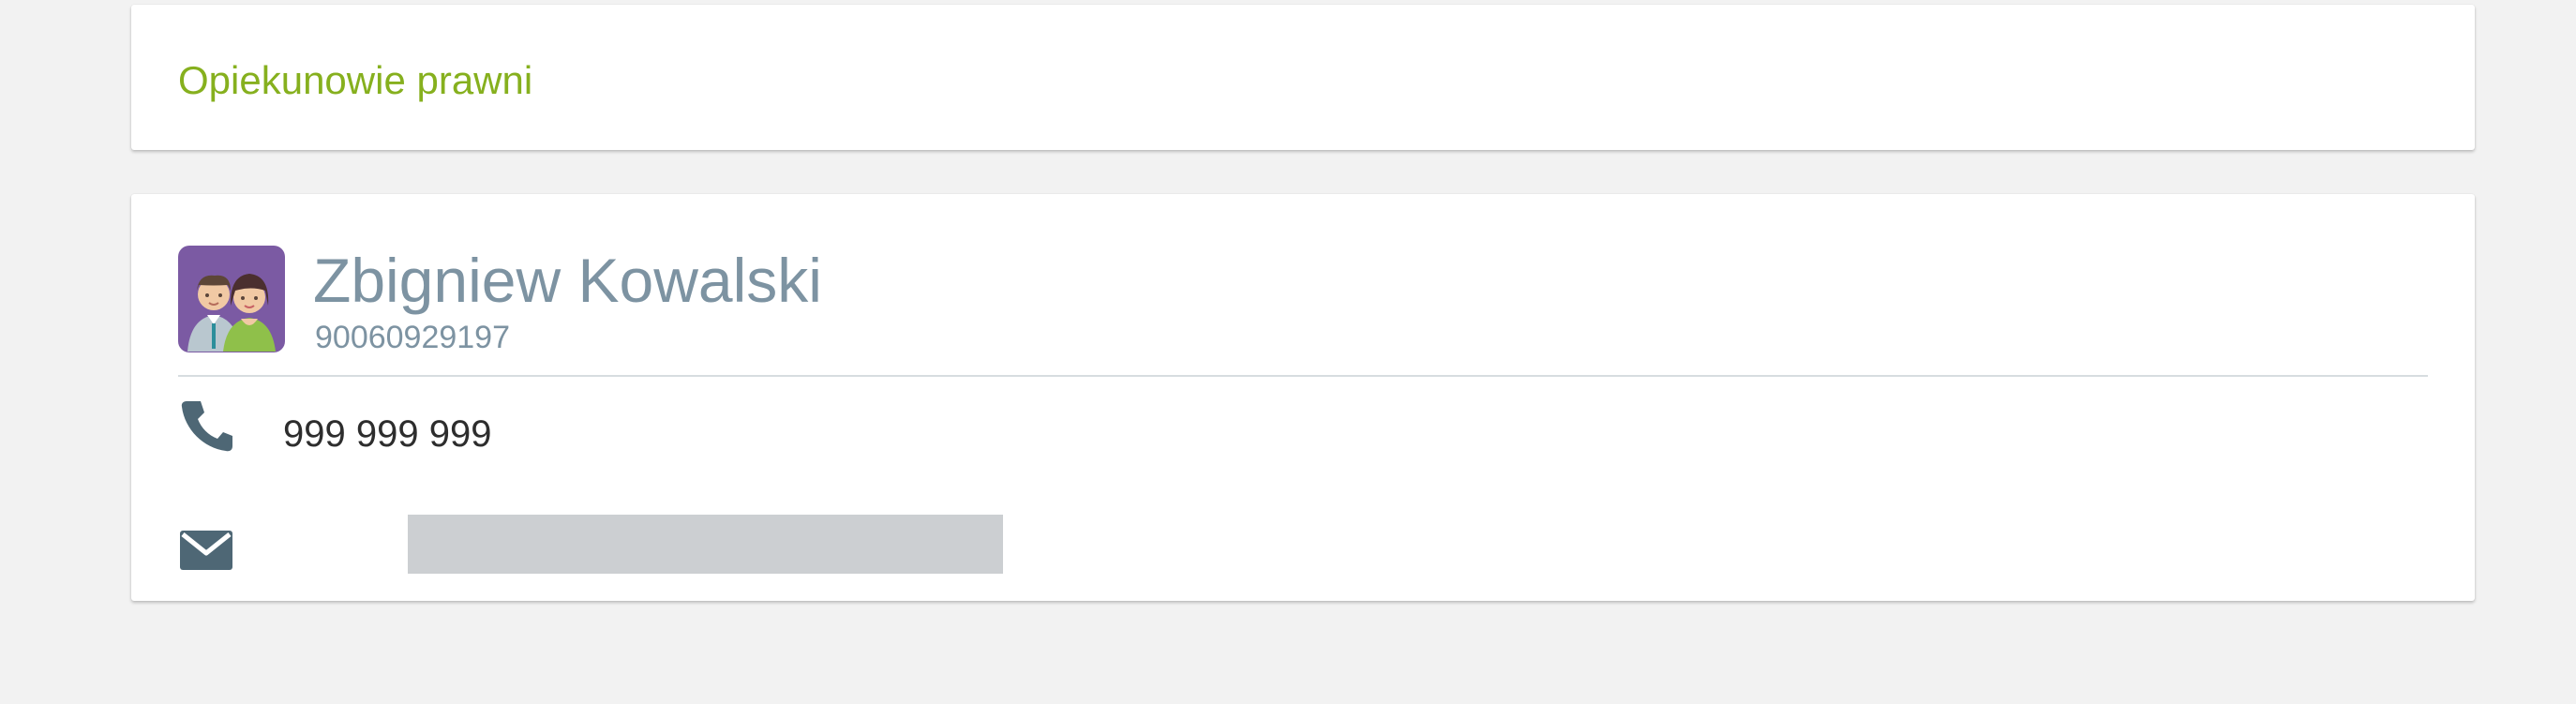  What do you see at coordinates (1303, 376) in the screenshot?
I see `contact-divider` at bounding box center [1303, 376].